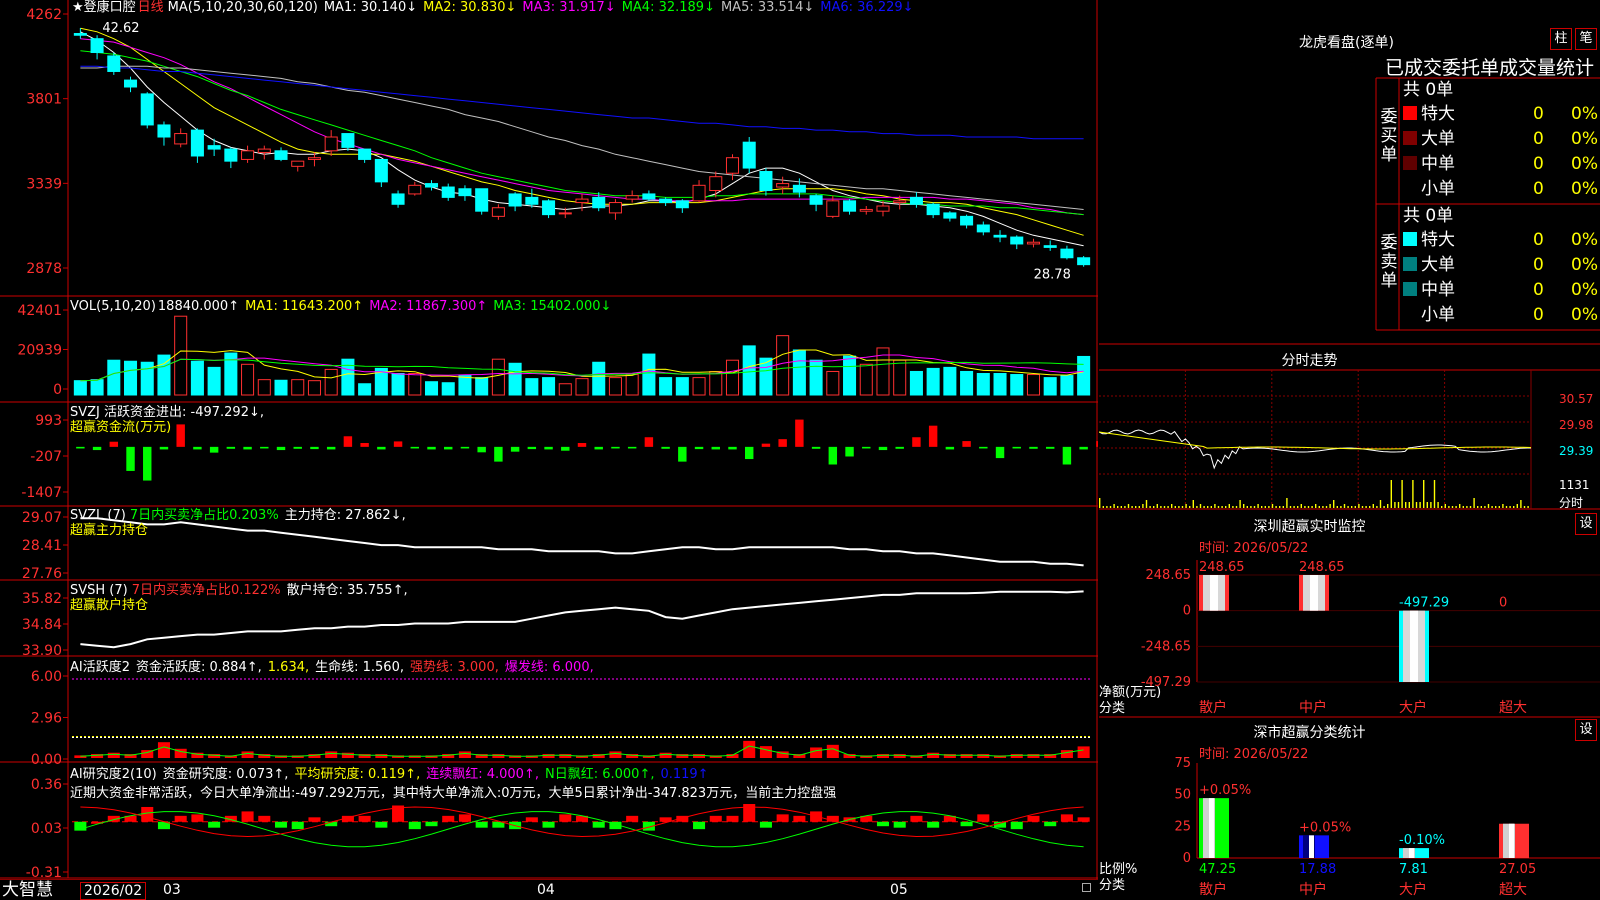  I want to click on buy-row-1: 大单 0 0%, so click(1501, 139).